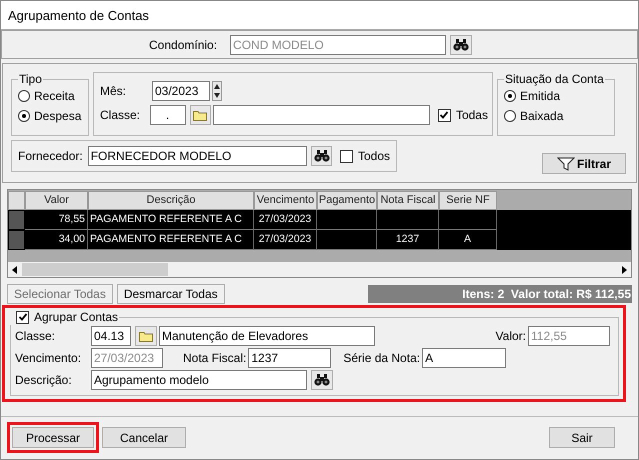 The width and height of the screenshot is (639, 460). What do you see at coordinates (44, 380) in the screenshot?
I see `descricao-label: Descrição:` at bounding box center [44, 380].